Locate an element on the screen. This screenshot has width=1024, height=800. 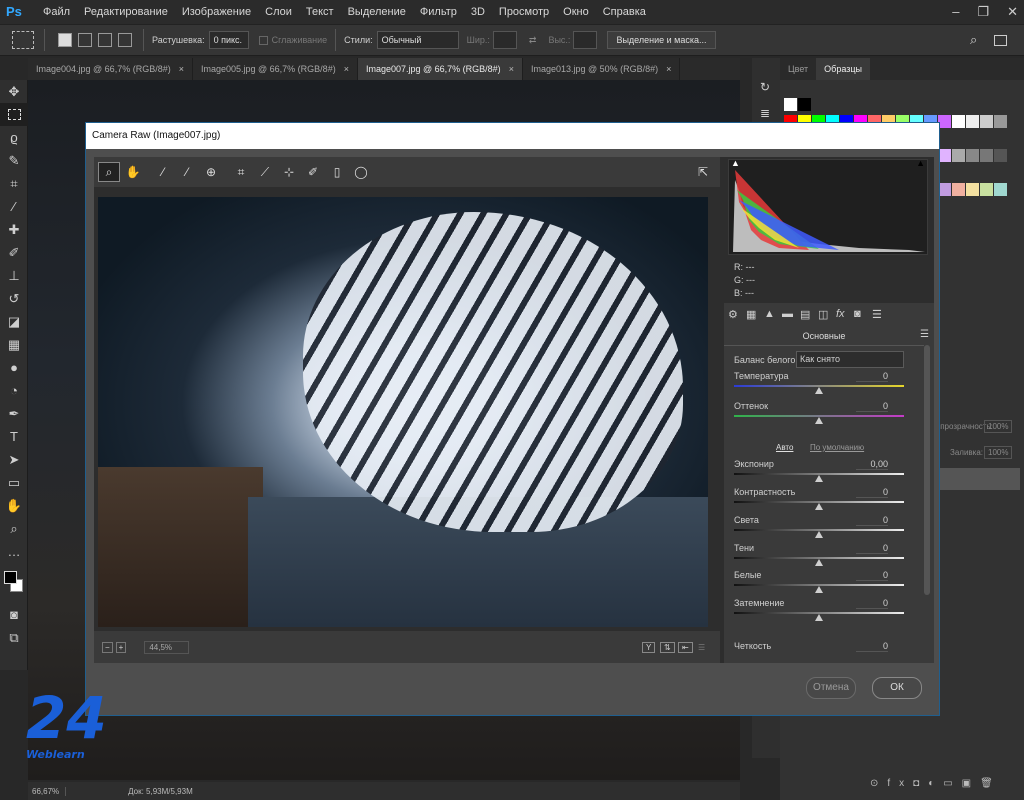
workspace-icon is located at coordinates (1000, 40).